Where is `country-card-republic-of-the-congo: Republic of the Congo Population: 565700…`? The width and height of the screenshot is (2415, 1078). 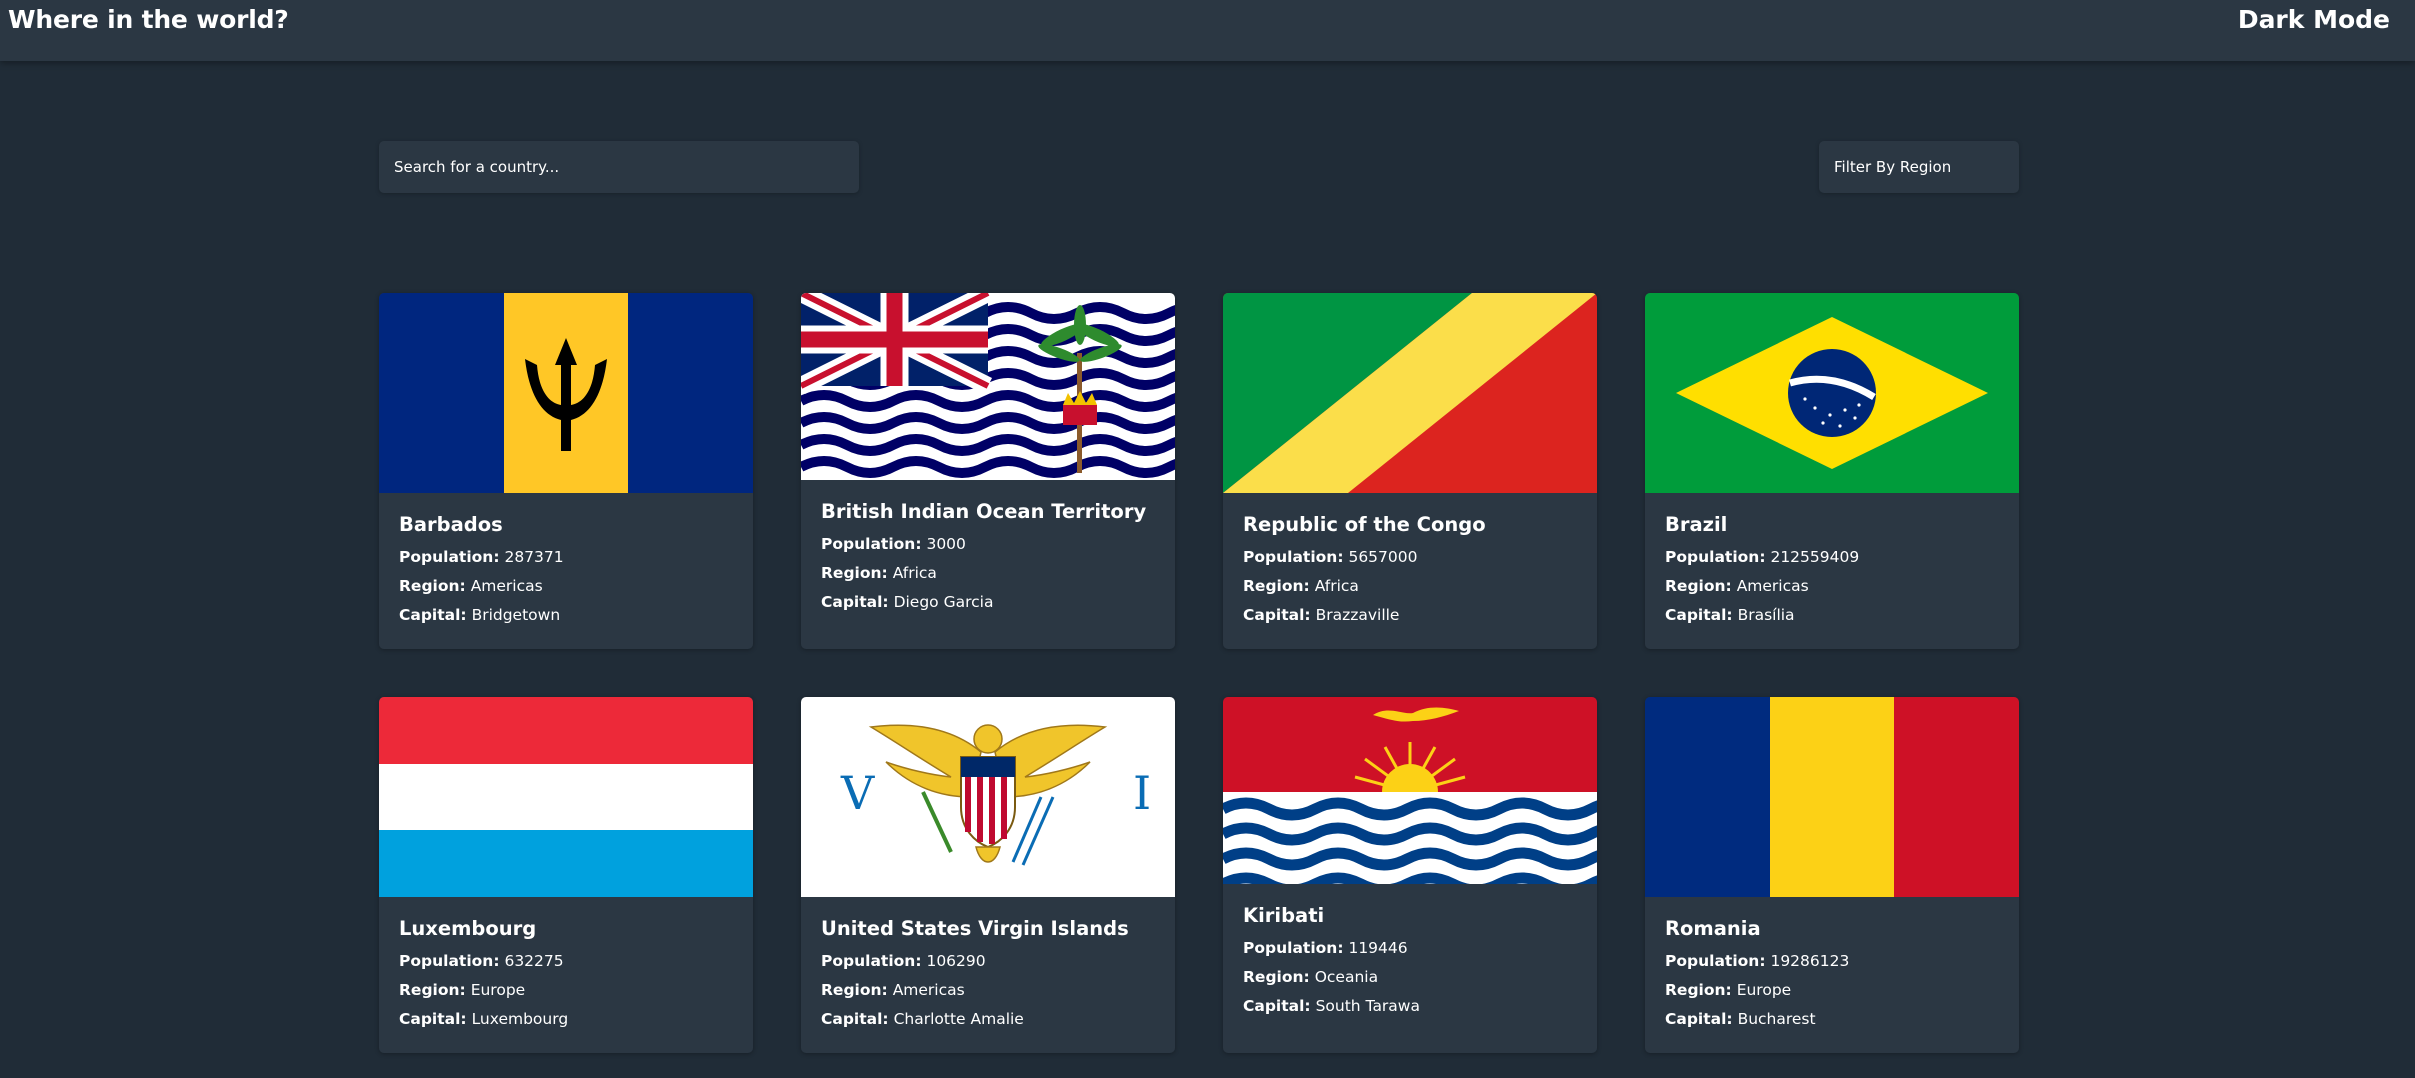
country-card-republic-of-the-congo: Republic of the Congo Population: 565700… is located at coordinates (1410, 471).